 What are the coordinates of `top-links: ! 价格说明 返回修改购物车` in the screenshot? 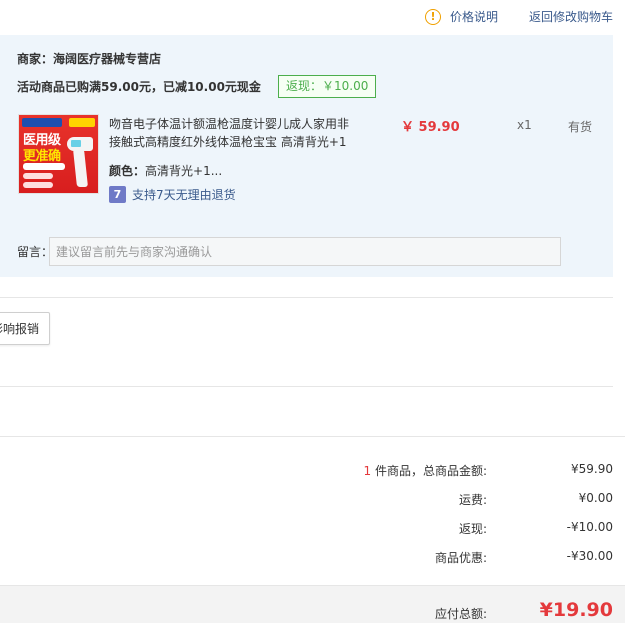 It's located at (312, 17).